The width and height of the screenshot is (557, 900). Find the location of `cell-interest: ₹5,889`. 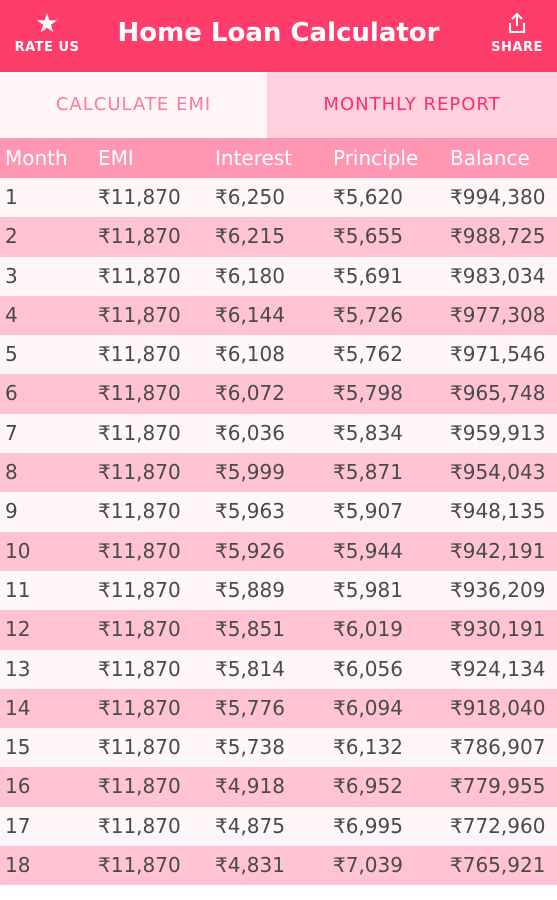

cell-interest: ₹5,889 is located at coordinates (250, 589).